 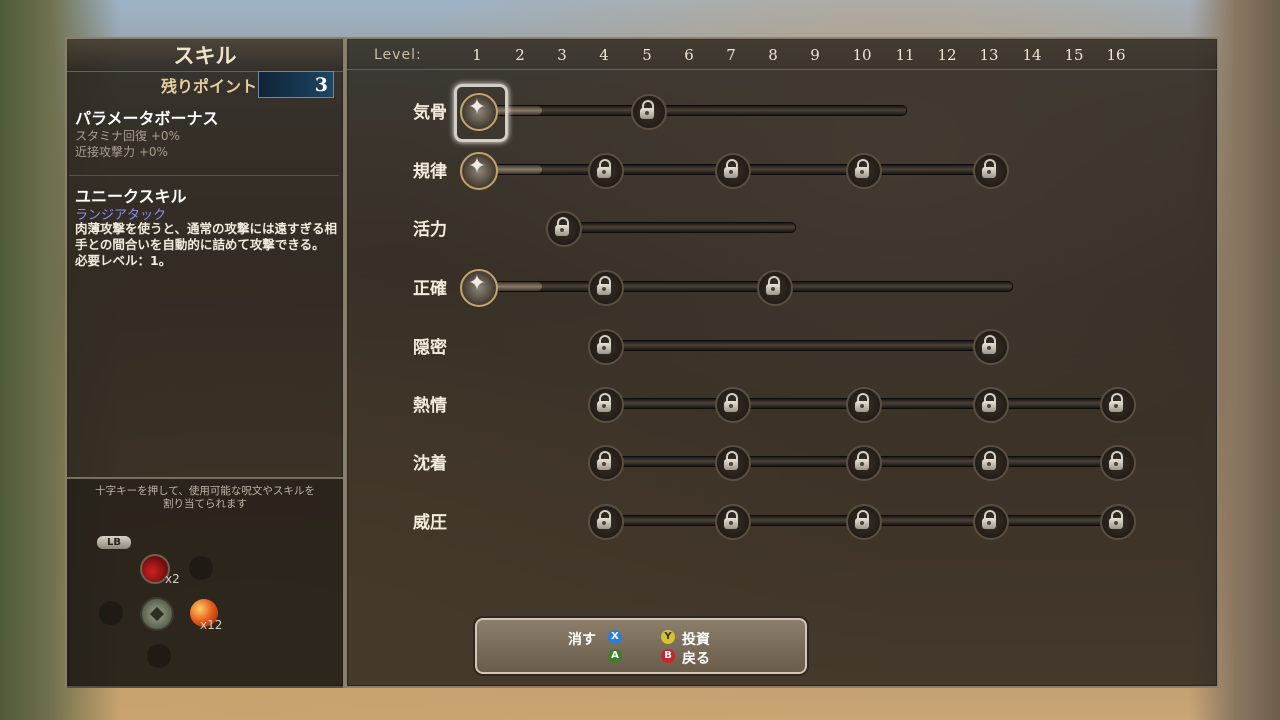 I want to click on level-number: 7, so click(x=731, y=55).